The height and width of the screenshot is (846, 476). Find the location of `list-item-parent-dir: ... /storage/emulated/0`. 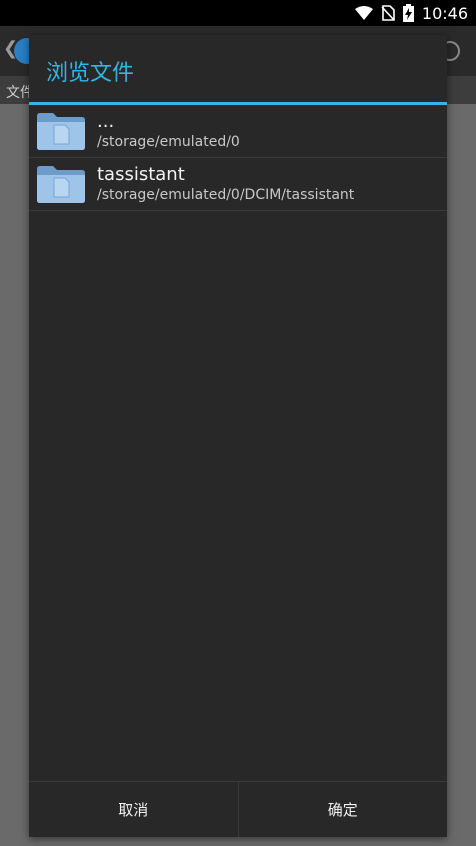

list-item-parent-dir: ... /storage/emulated/0 is located at coordinates (238, 131).